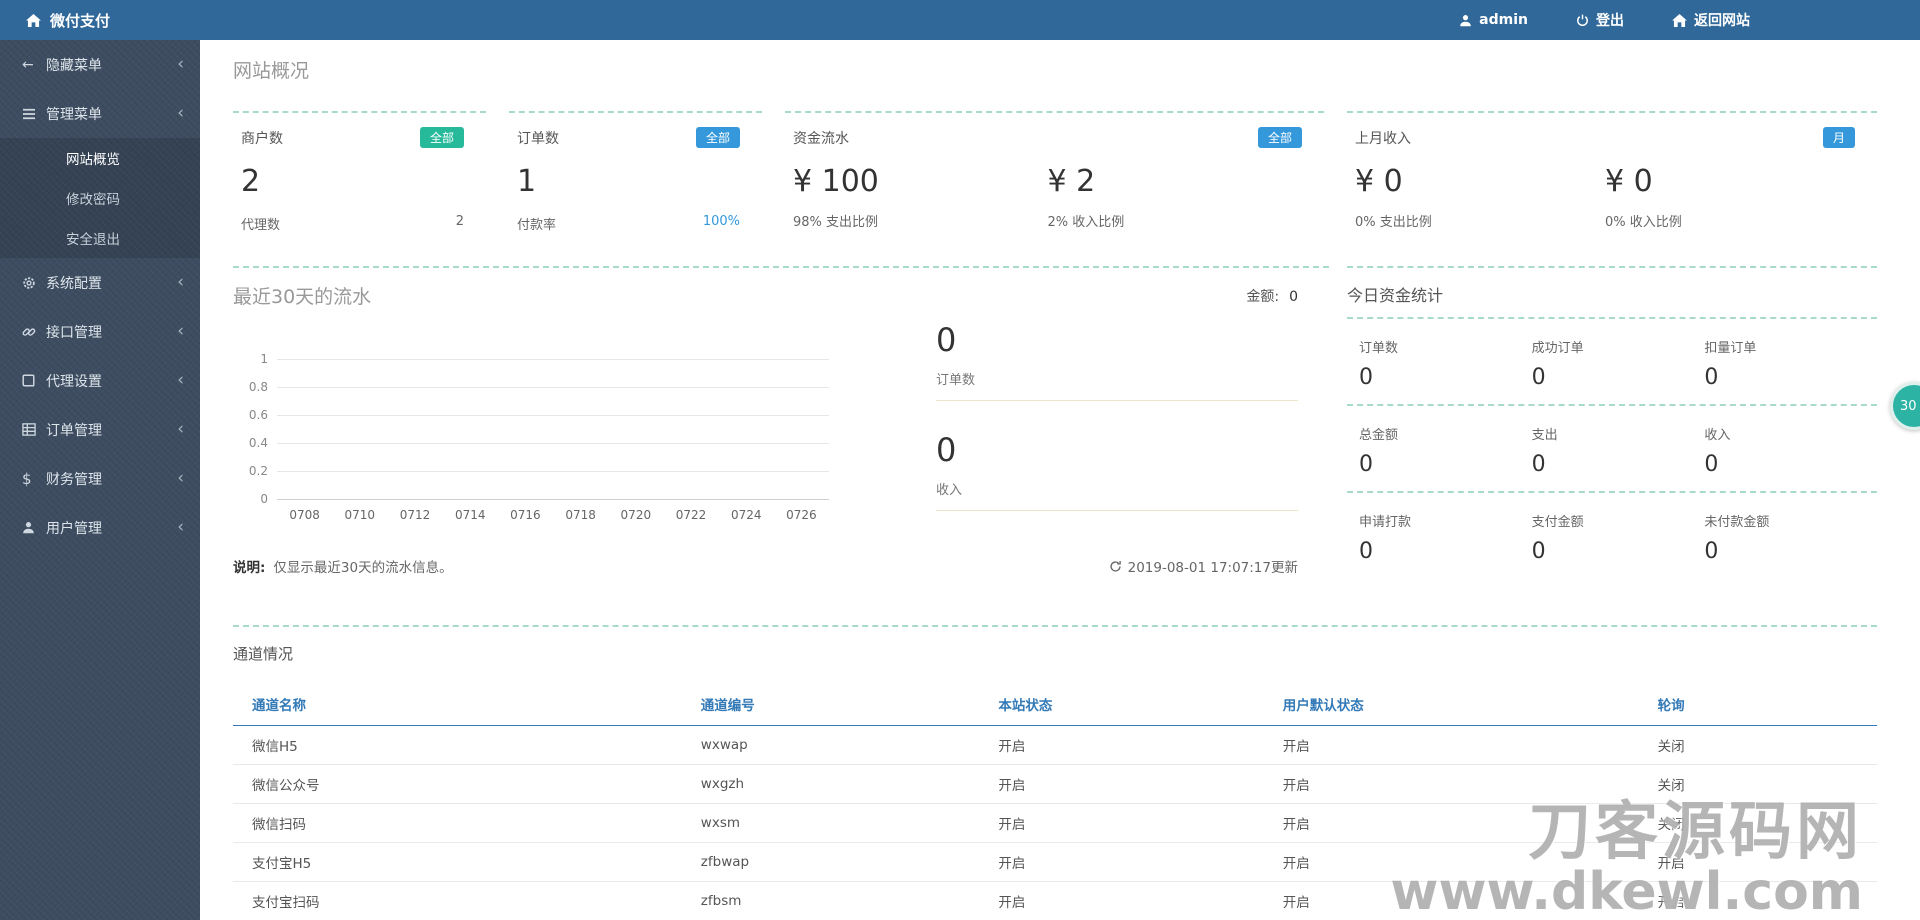 Image resolution: width=1920 pixels, height=920 pixels. I want to click on sidebar-item-interface-management: 接口管理 ‹, so click(100, 331).